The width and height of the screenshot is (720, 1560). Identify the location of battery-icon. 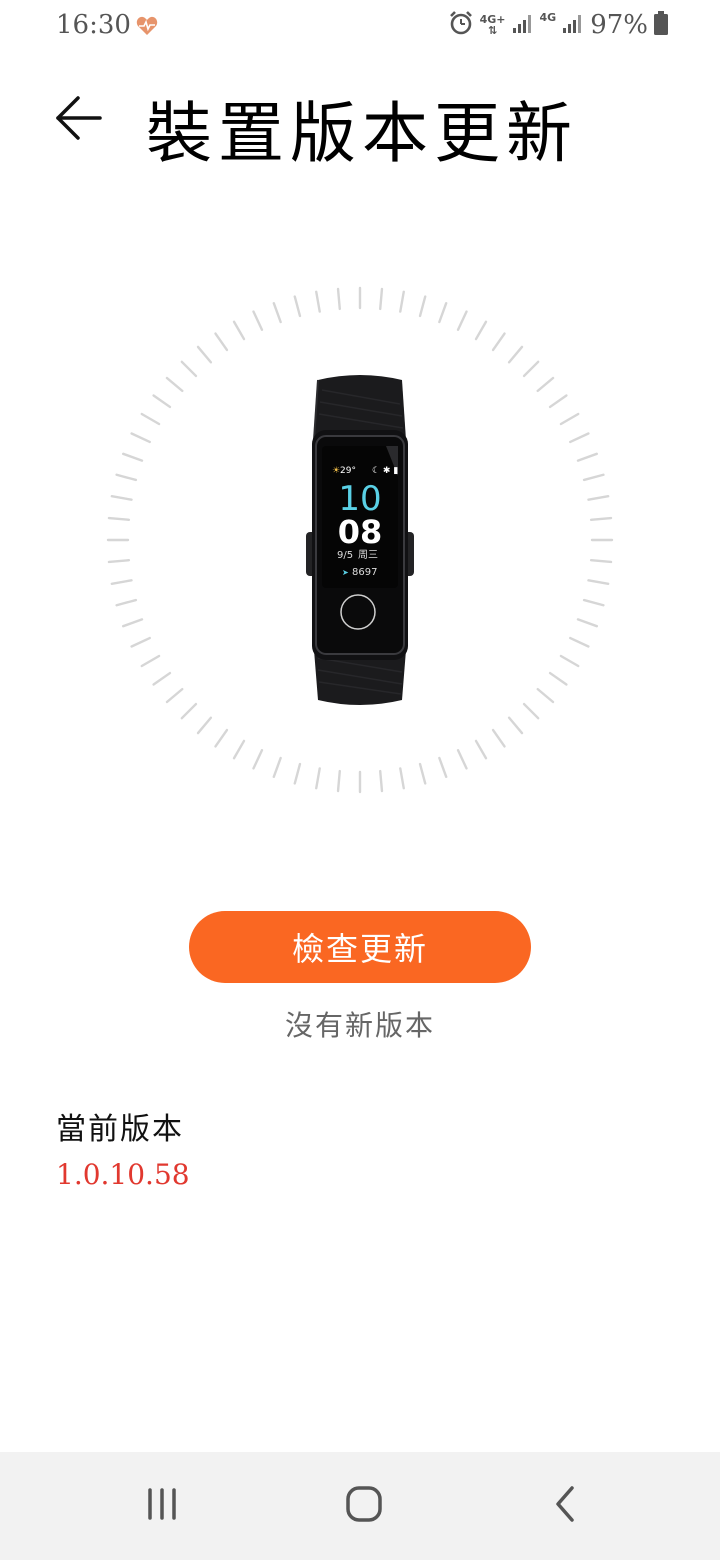
(661, 25).